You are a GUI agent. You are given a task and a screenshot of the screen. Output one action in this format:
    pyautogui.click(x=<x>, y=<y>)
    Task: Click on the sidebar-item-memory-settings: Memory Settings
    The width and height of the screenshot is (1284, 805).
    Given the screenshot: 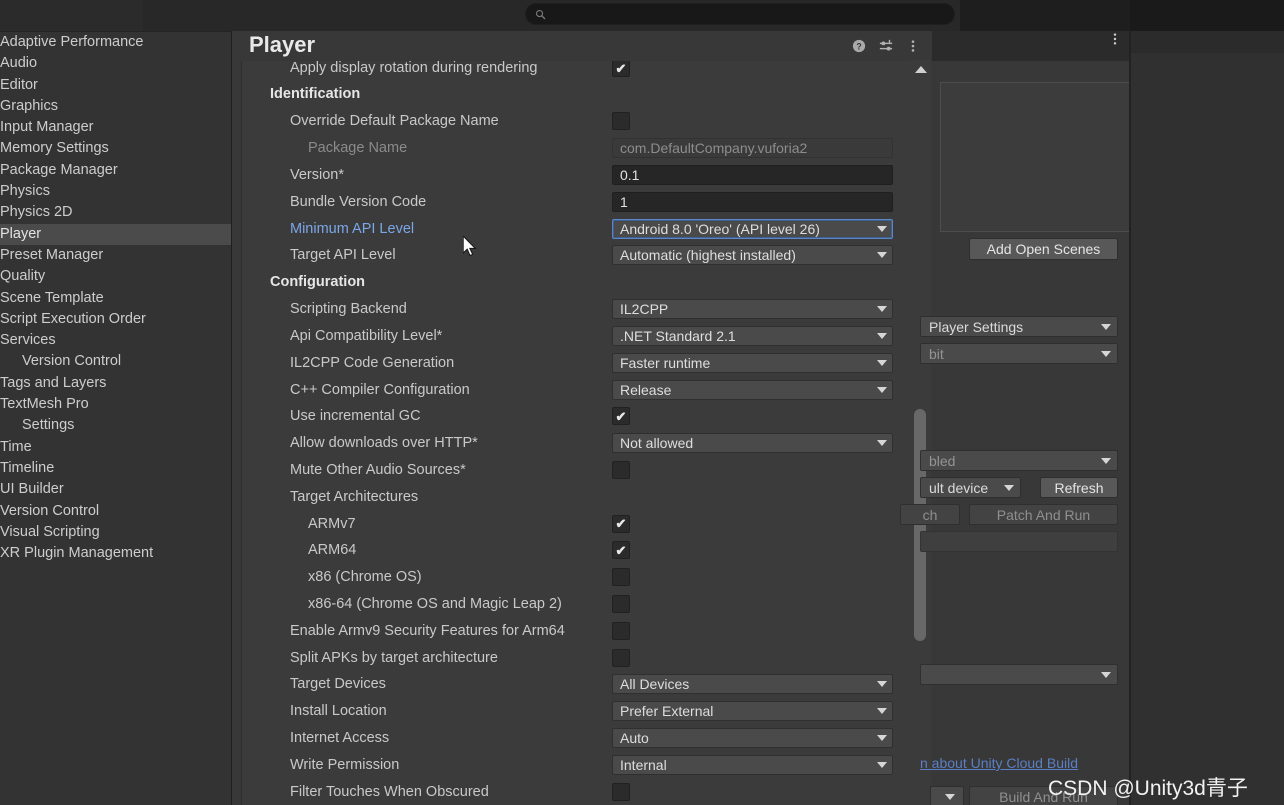 What is the action you would take?
    pyautogui.click(x=116, y=148)
    